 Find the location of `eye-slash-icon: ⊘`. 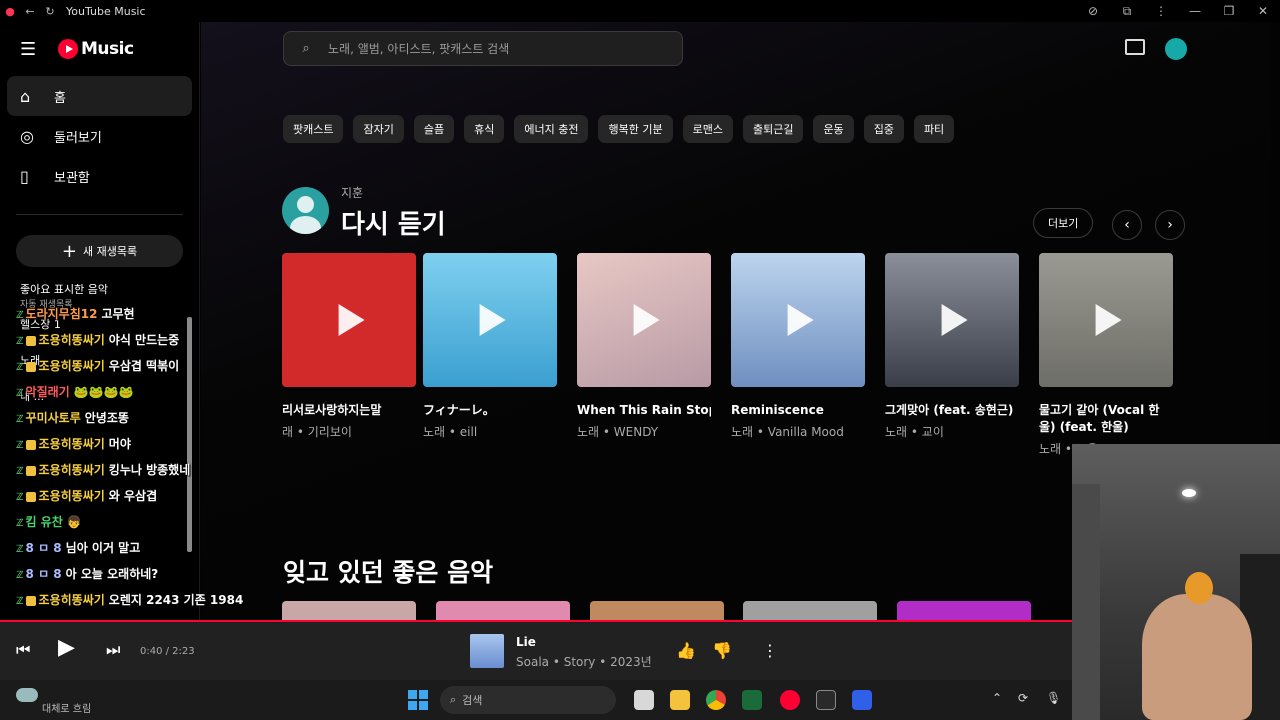

eye-slash-icon: ⊘ is located at coordinates (1093, 11).